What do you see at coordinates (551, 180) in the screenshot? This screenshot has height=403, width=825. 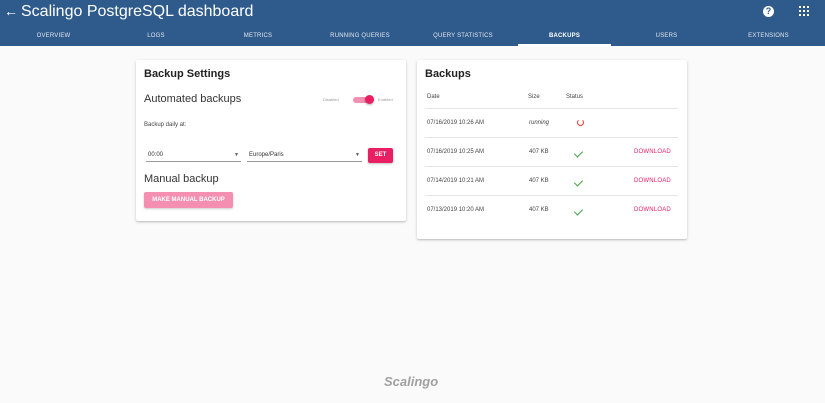 I see `table-row: 07/14/2019 10:21 AM 407 KB DOWNLOAD` at bounding box center [551, 180].